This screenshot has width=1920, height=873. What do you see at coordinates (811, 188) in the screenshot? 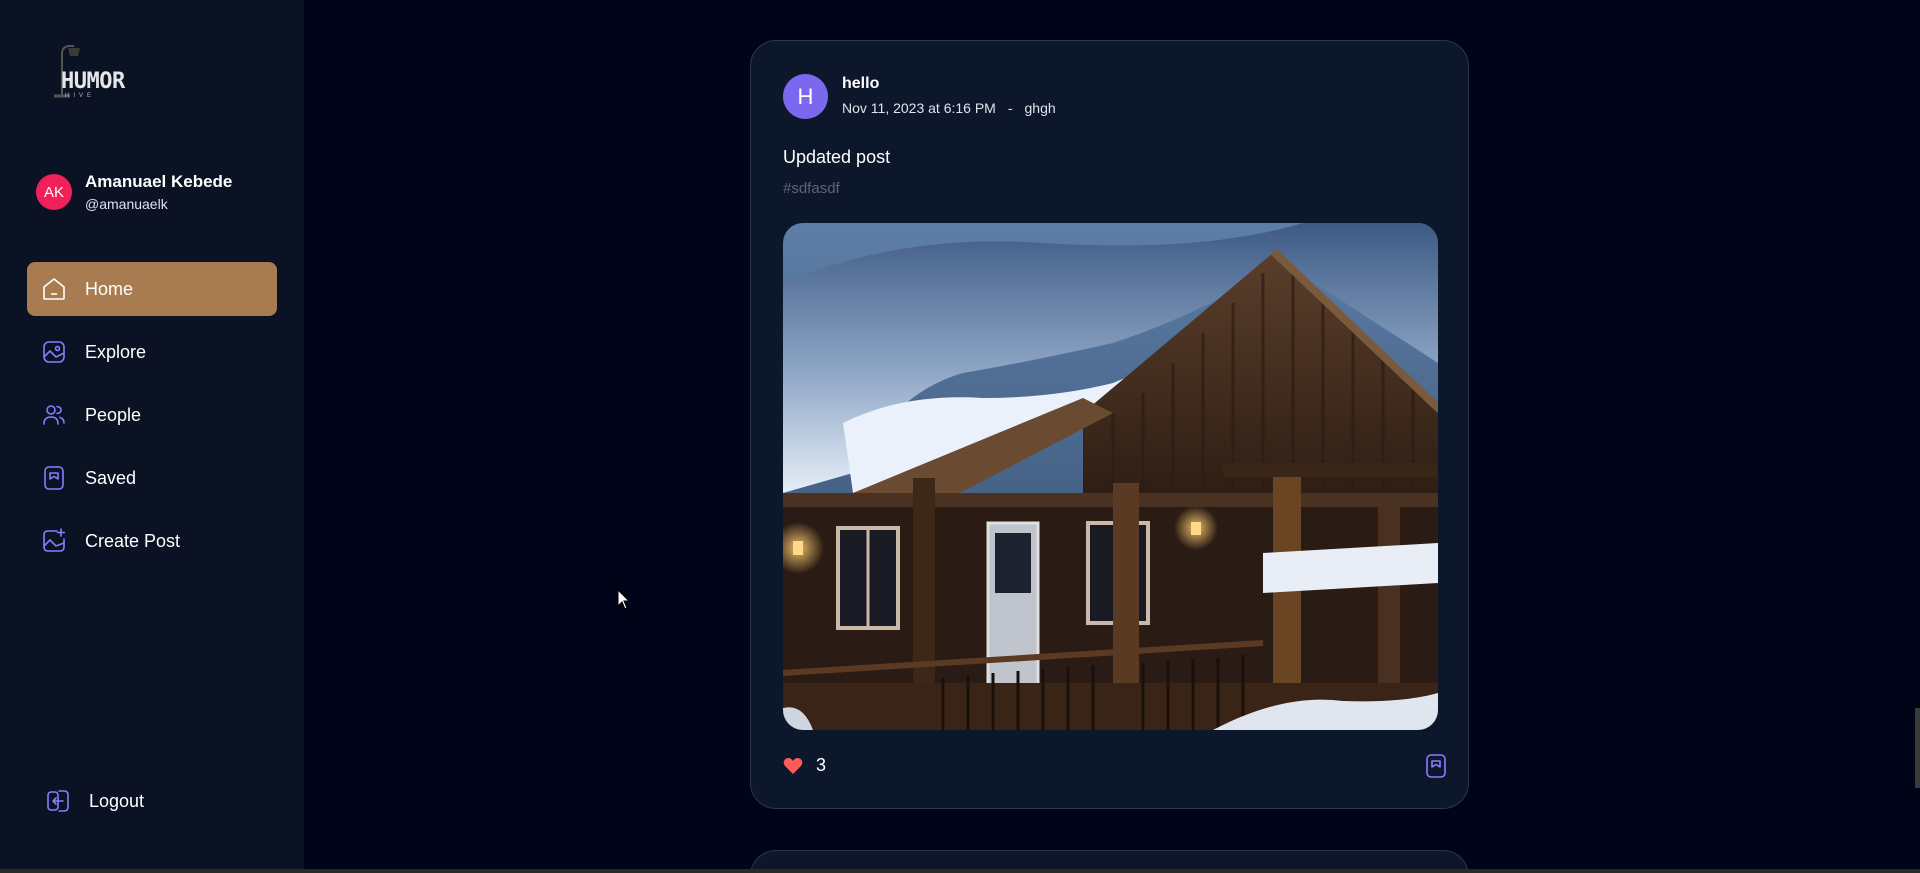
I see `post-tag: #sdfasdf` at bounding box center [811, 188].